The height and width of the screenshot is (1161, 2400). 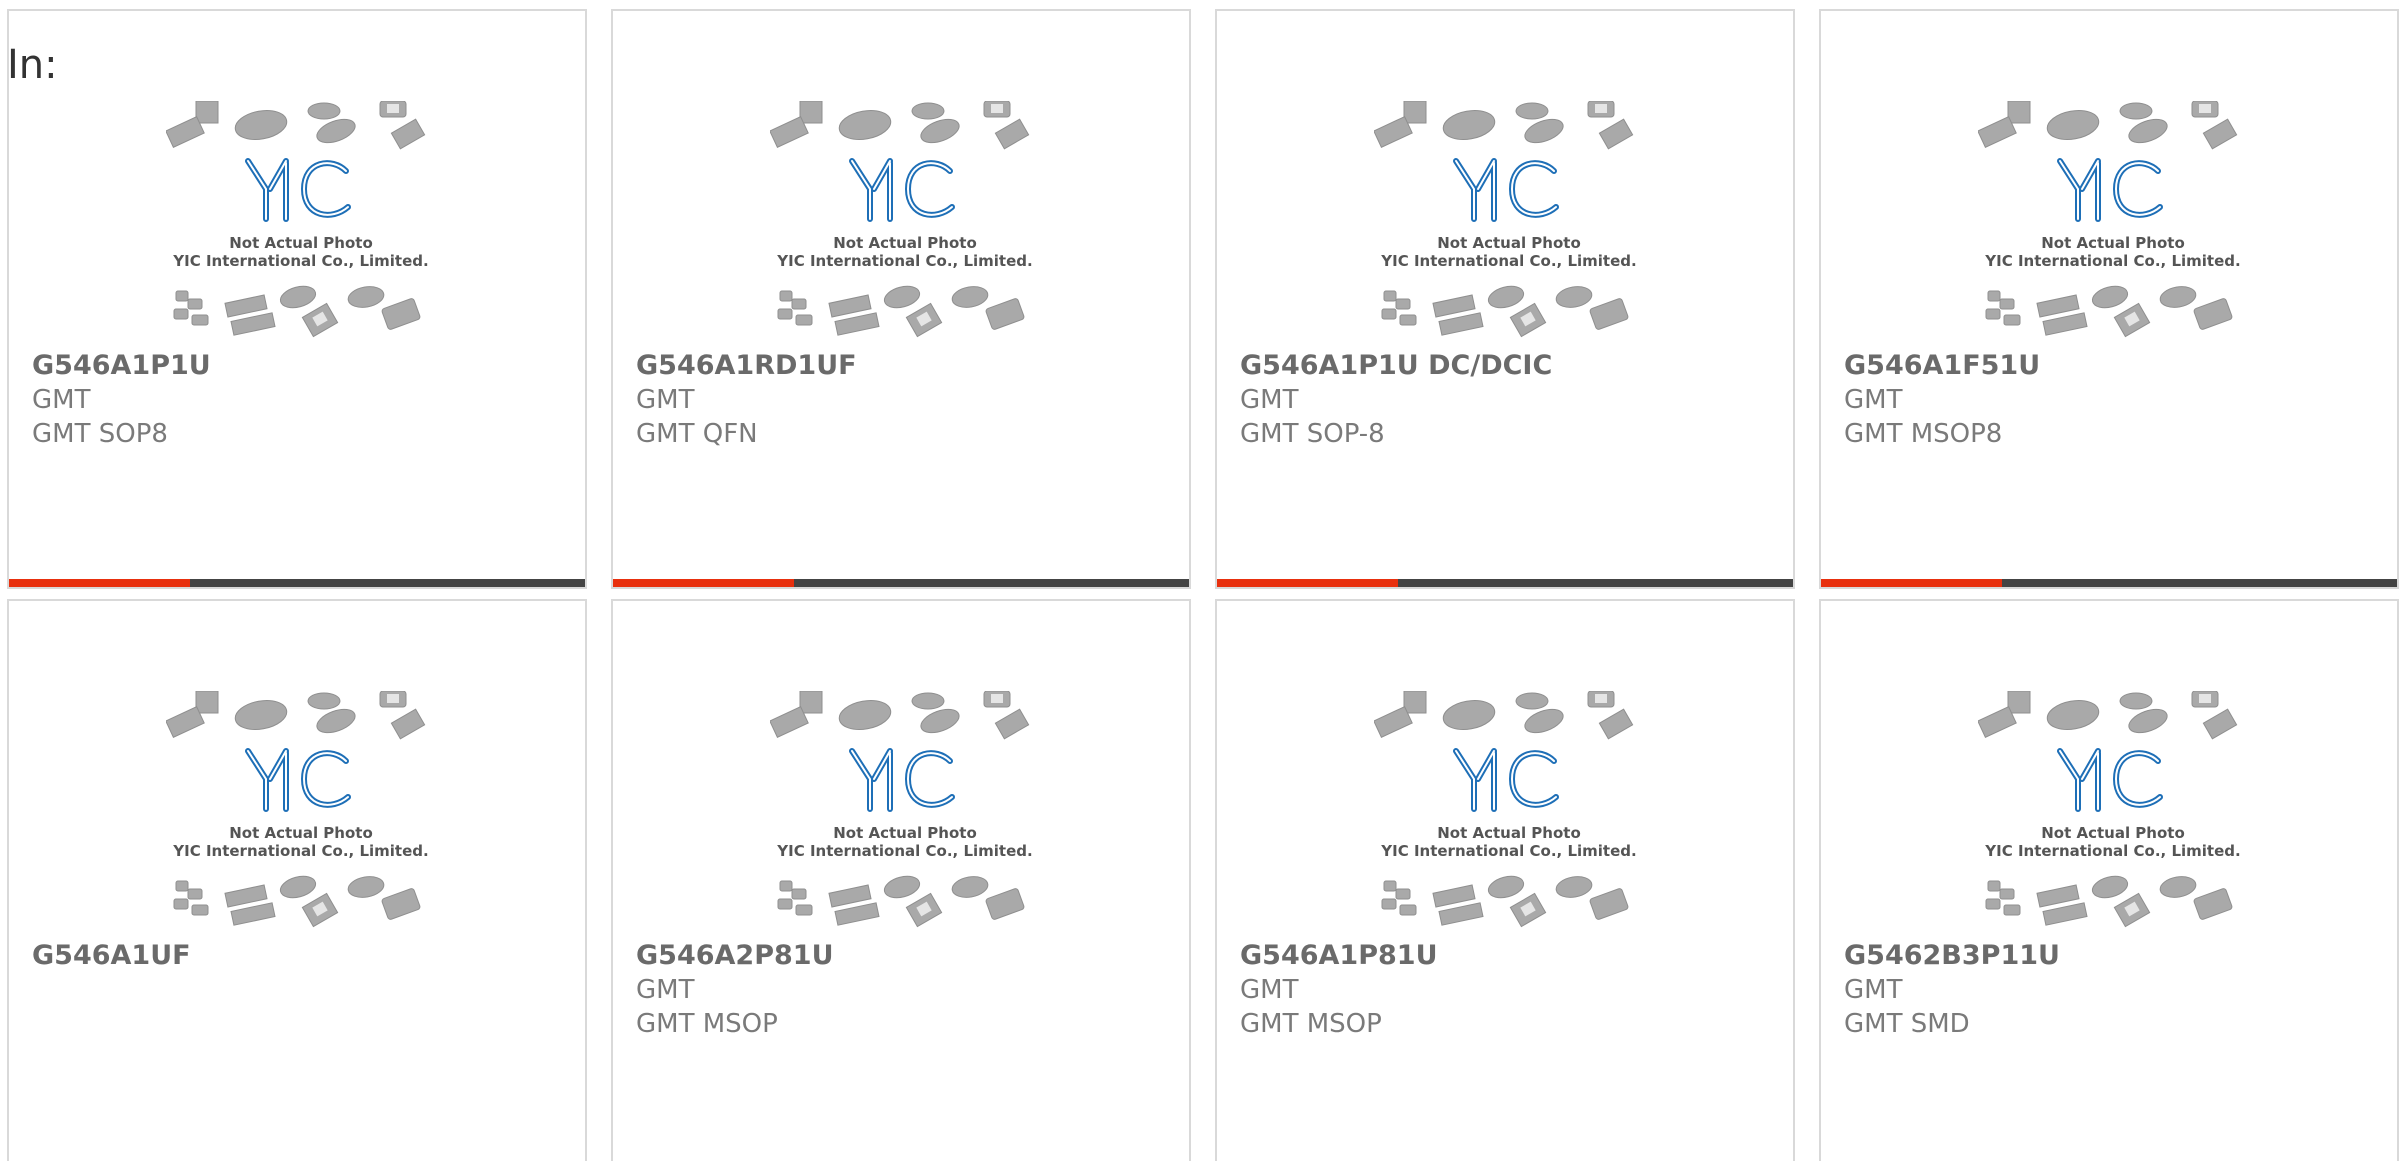 What do you see at coordinates (303, 400) in the screenshot?
I see `product-info: G546A1P1U GMT GMT SOP8` at bounding box center [303, 400].